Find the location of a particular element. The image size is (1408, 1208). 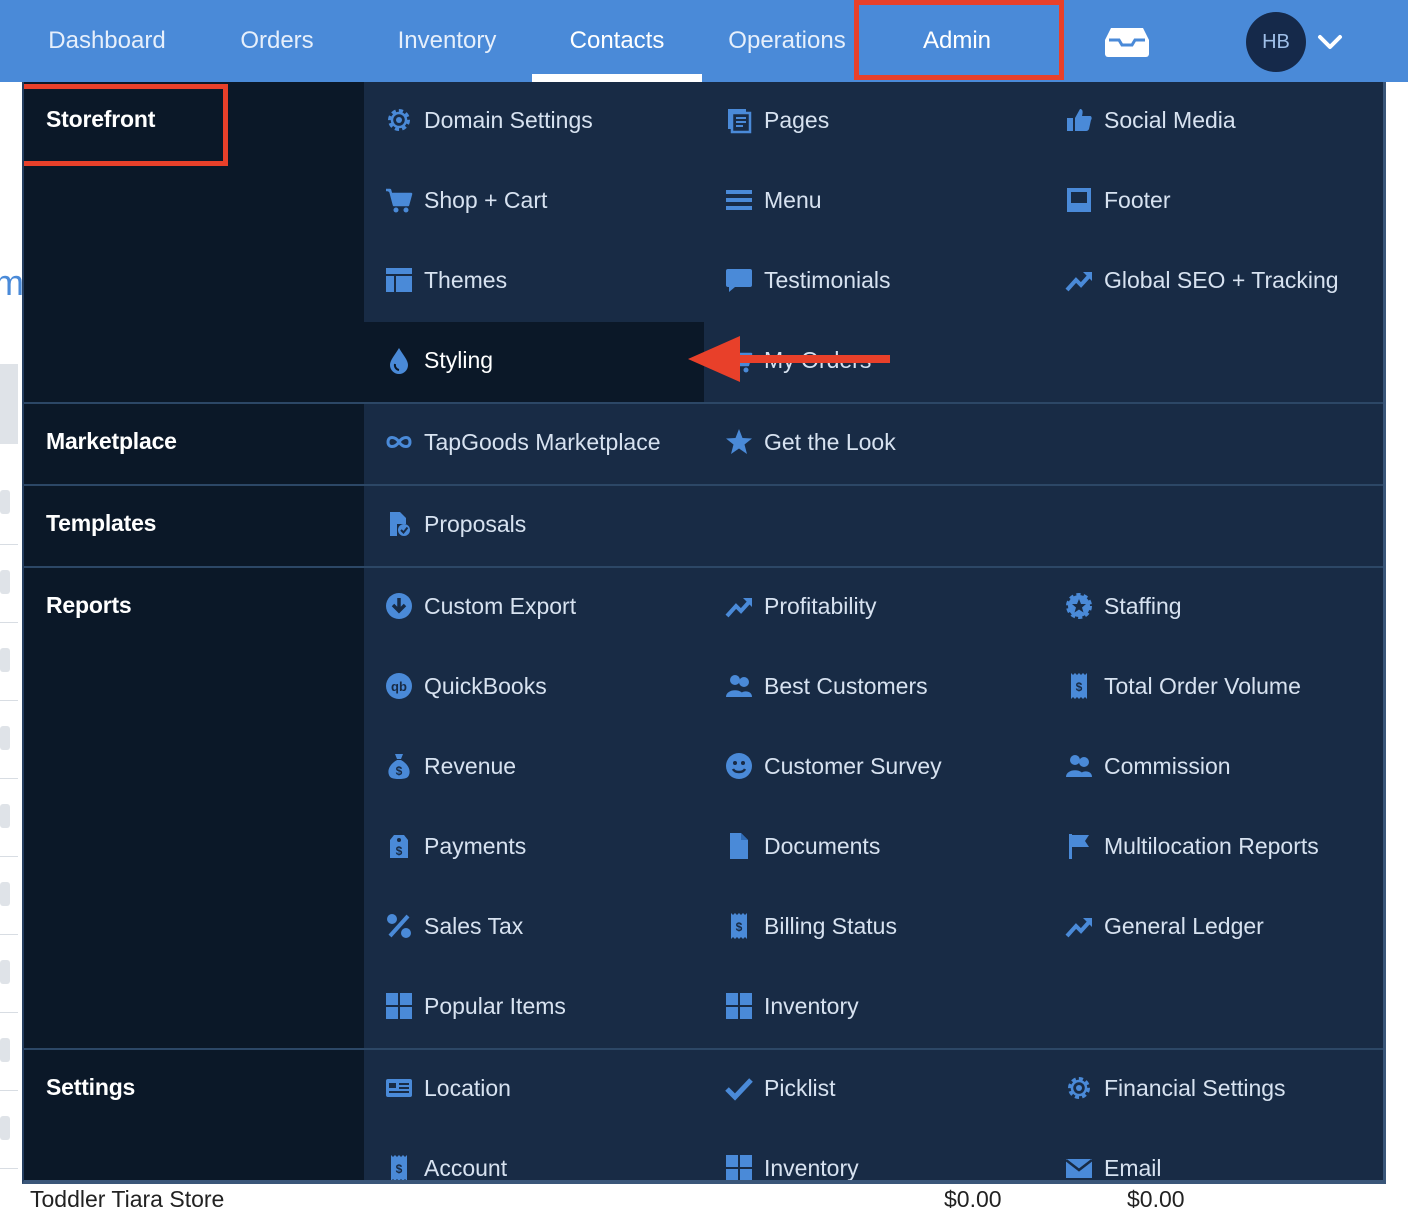

category-storefront: Storefront is located at coordinates (100, 119).